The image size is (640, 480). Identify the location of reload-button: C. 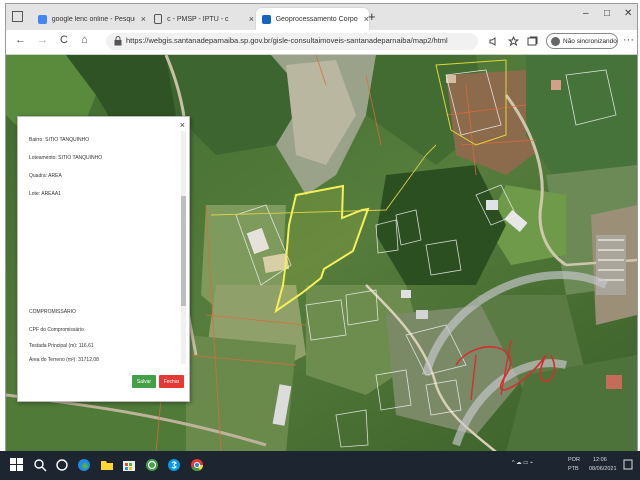
(64, 40).